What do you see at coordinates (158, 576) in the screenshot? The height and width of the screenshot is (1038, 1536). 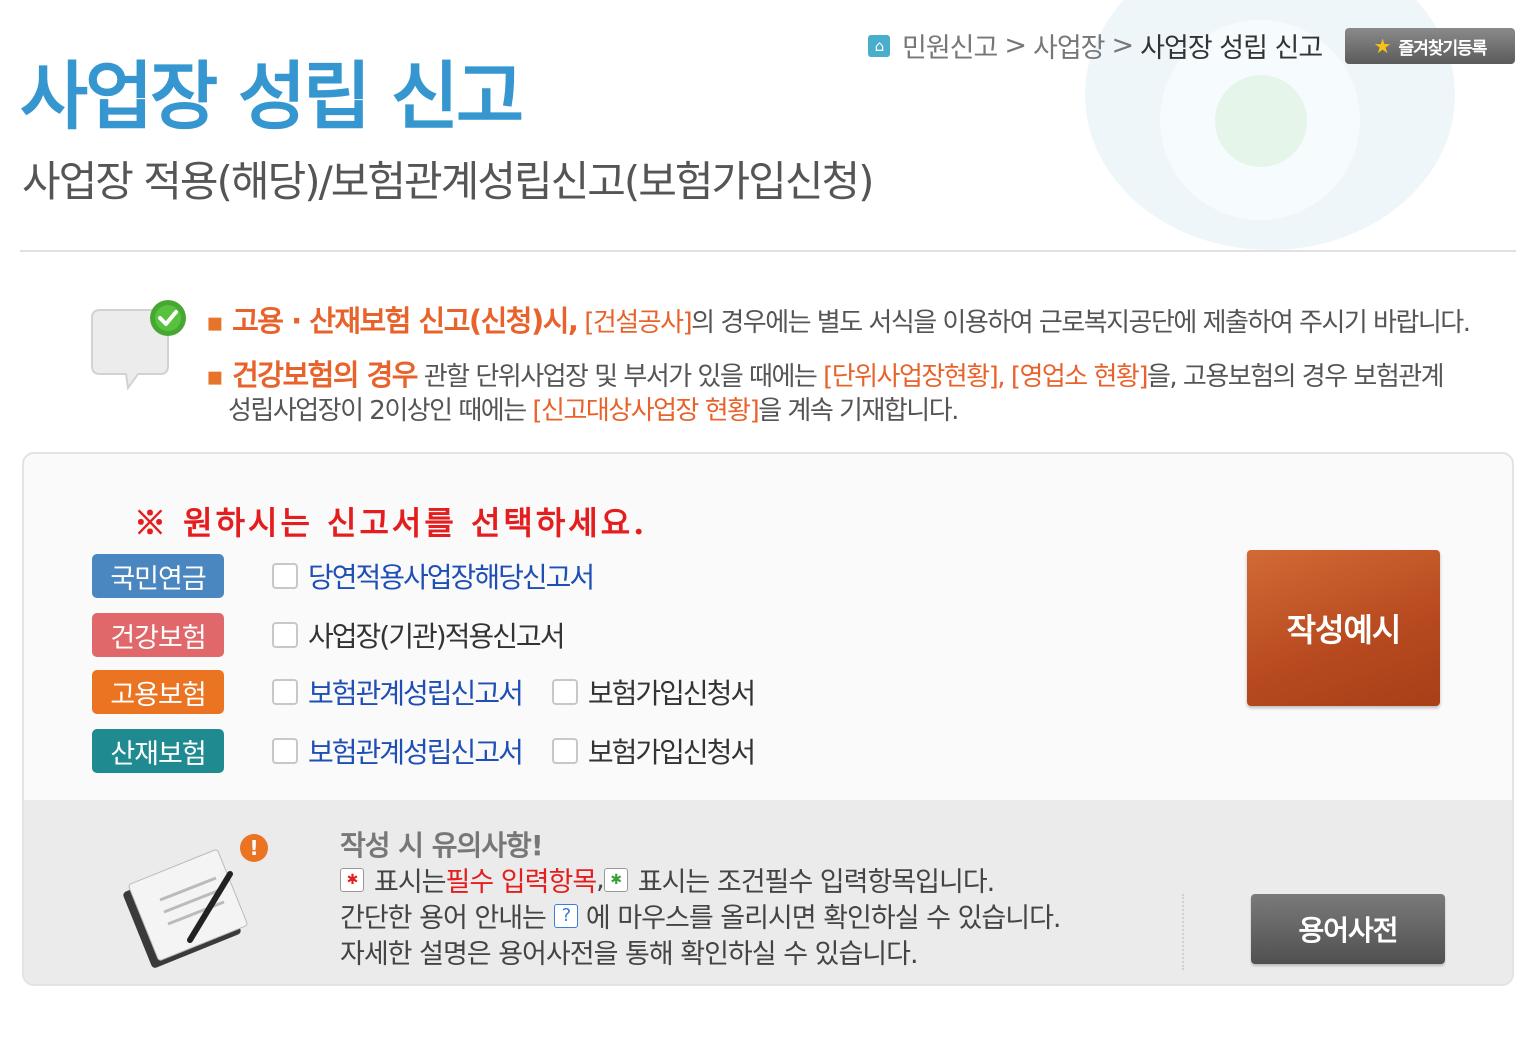 I see `category-tag: 국민연금` at bounding box center [158, 576].